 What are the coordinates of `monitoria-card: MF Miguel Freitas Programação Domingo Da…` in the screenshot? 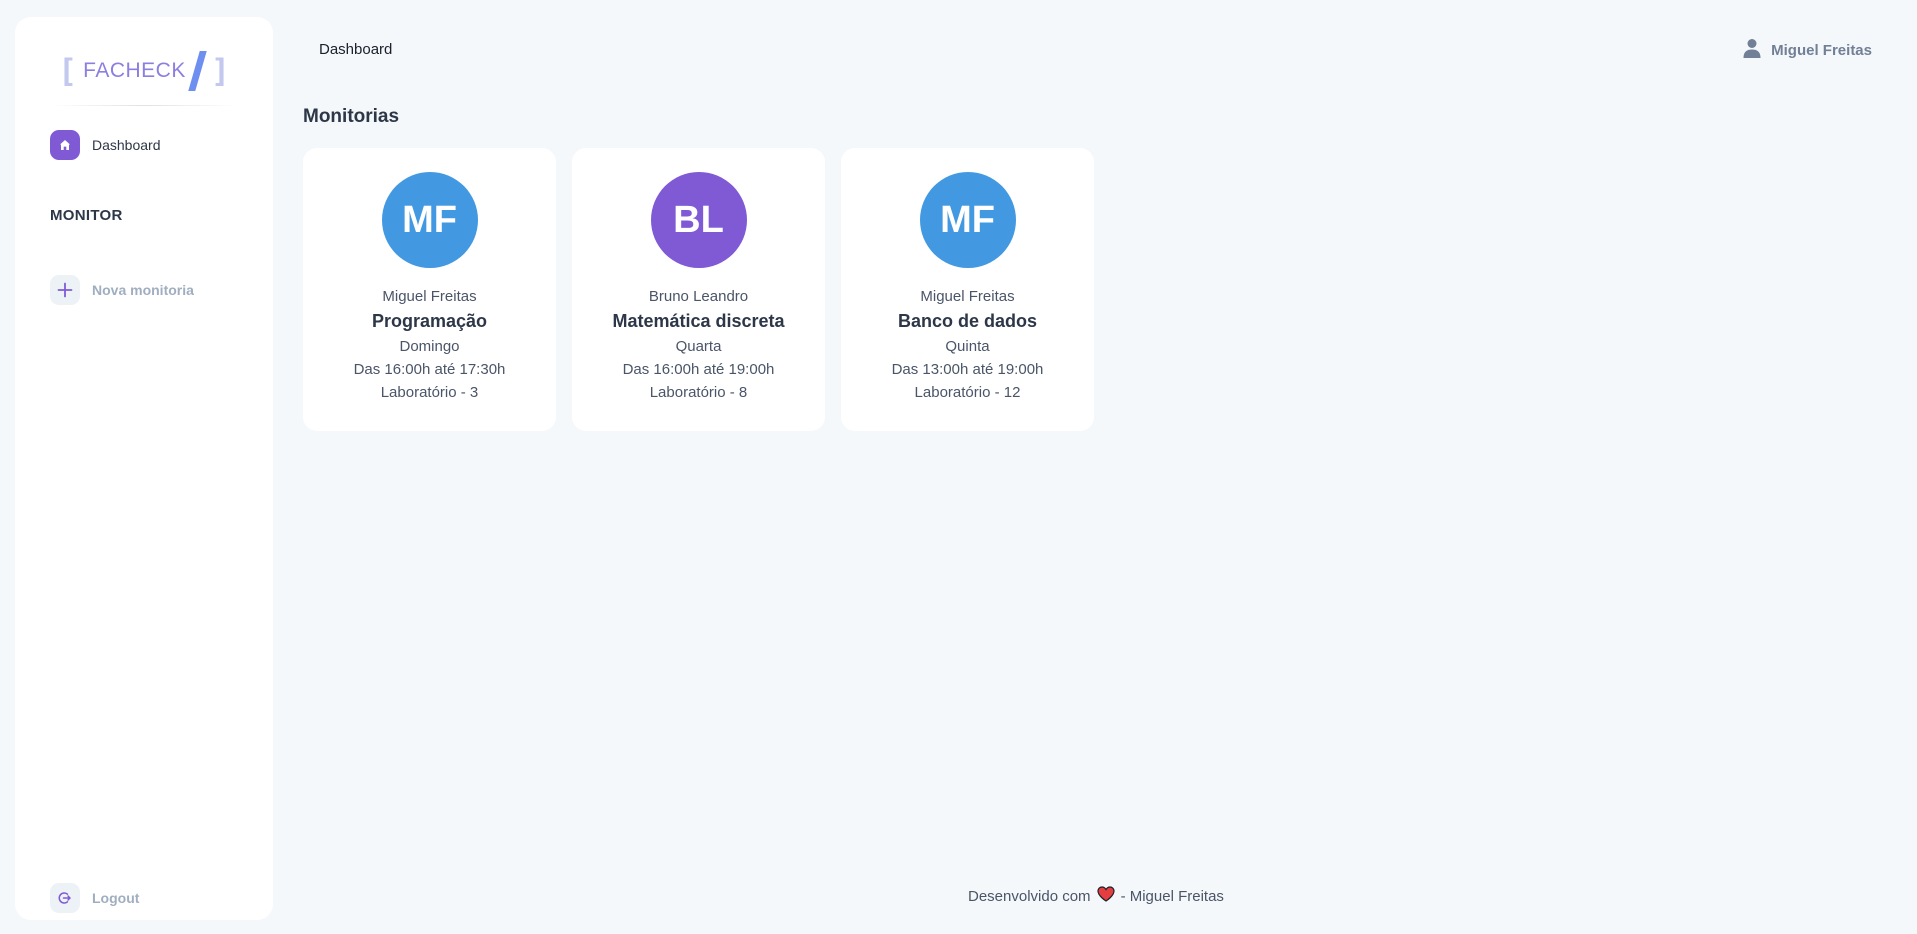 It's located at (429, 289).